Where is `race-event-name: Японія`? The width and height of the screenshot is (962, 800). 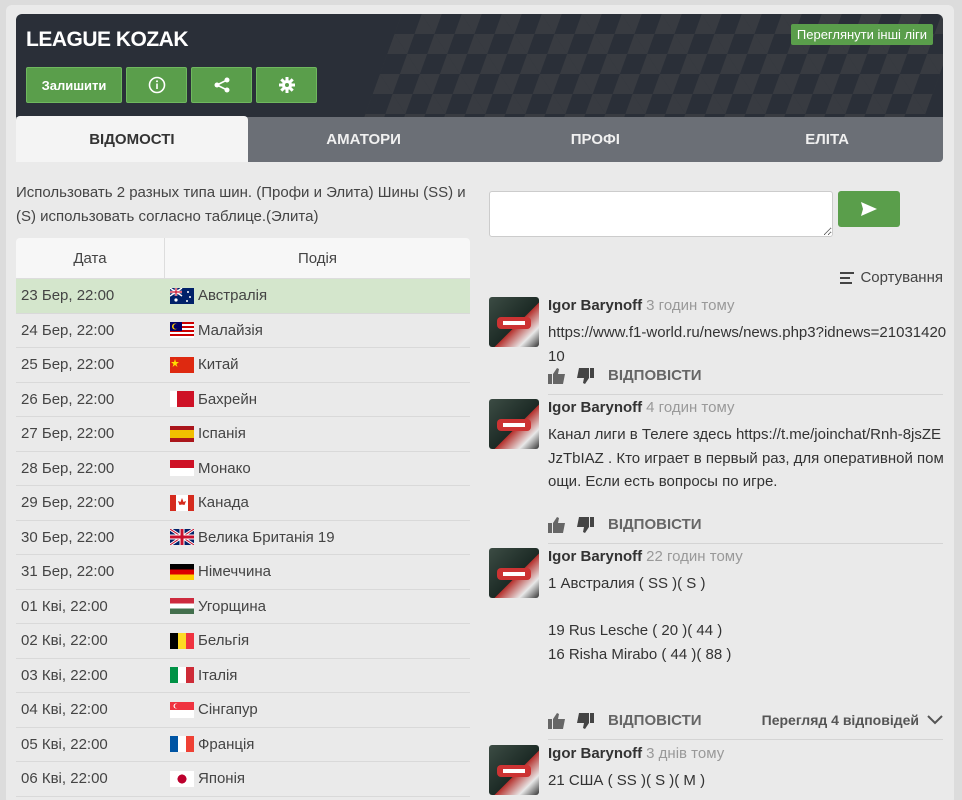 race-event-name: Японія is located at coordinates (222, 779).